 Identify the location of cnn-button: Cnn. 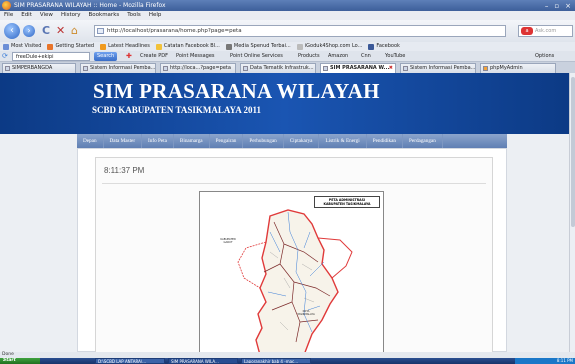
(366, 56).